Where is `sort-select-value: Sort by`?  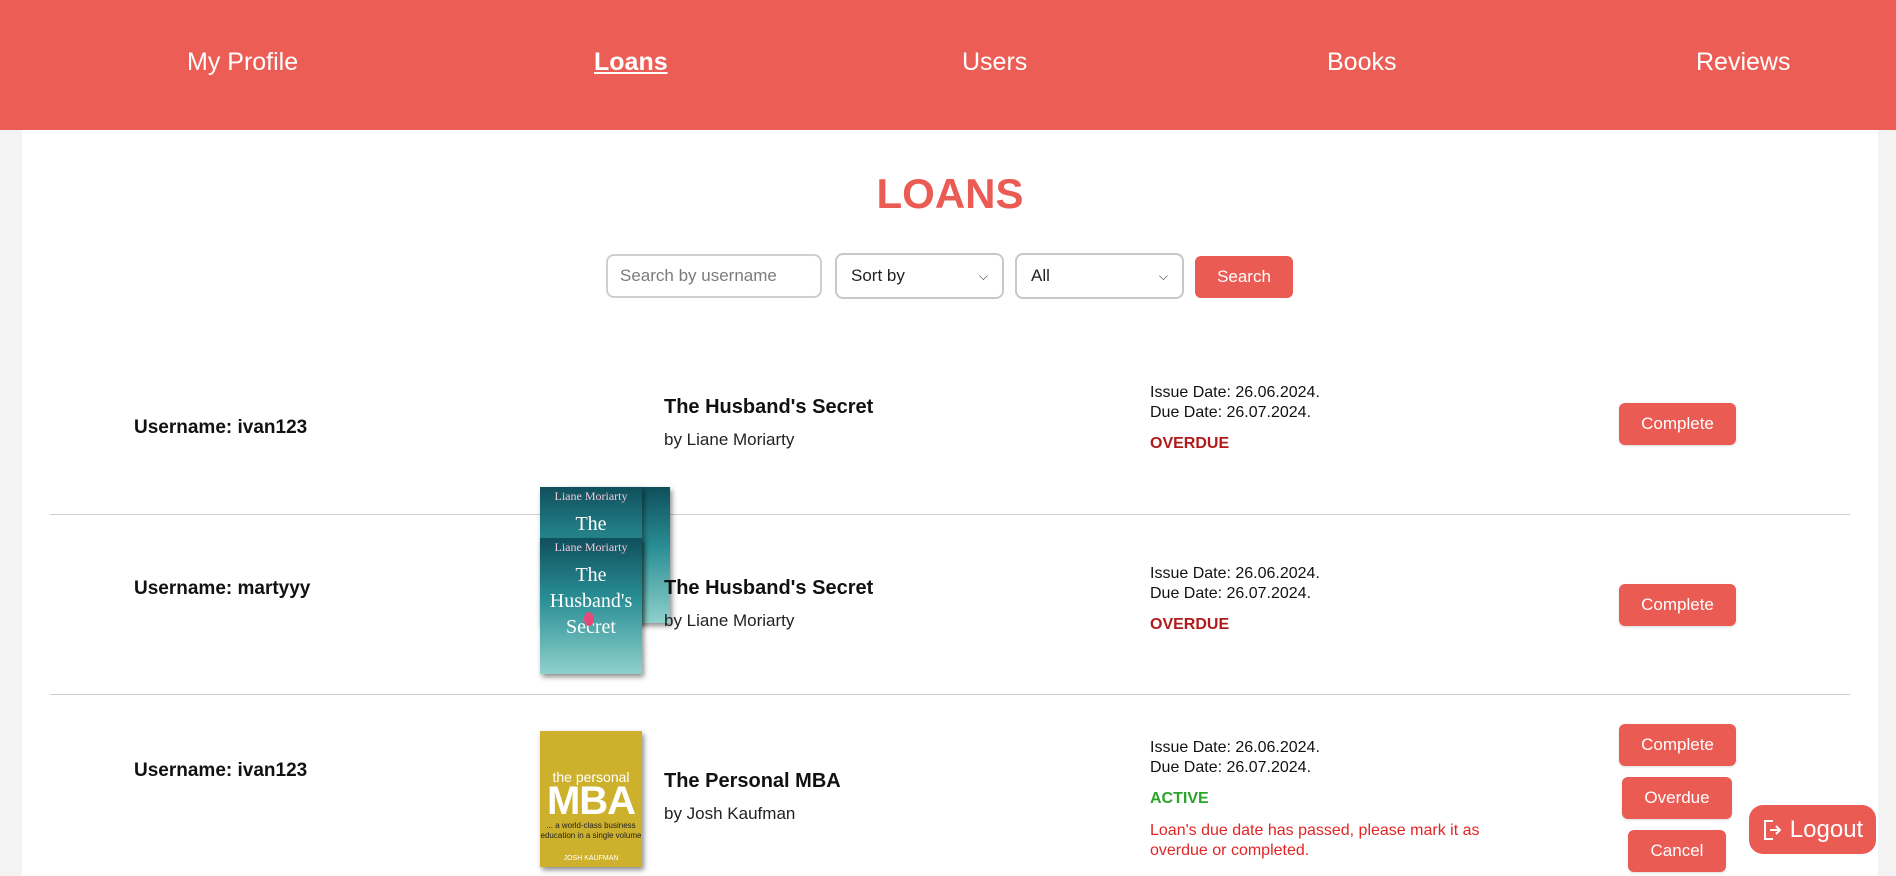 sort-select-value: Sort by is located at coordinates (878, 275).